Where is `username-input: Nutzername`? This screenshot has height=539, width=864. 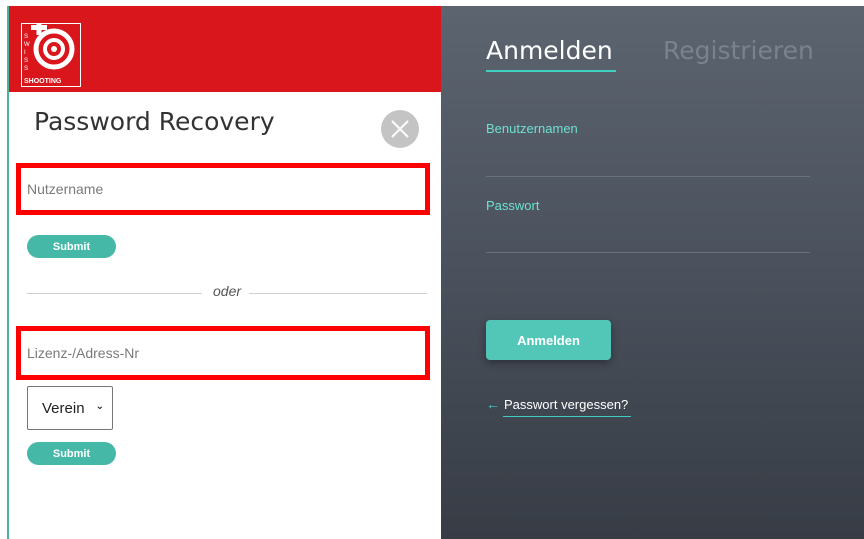 username-input: Nutzername is located at coordinates (223, 189).